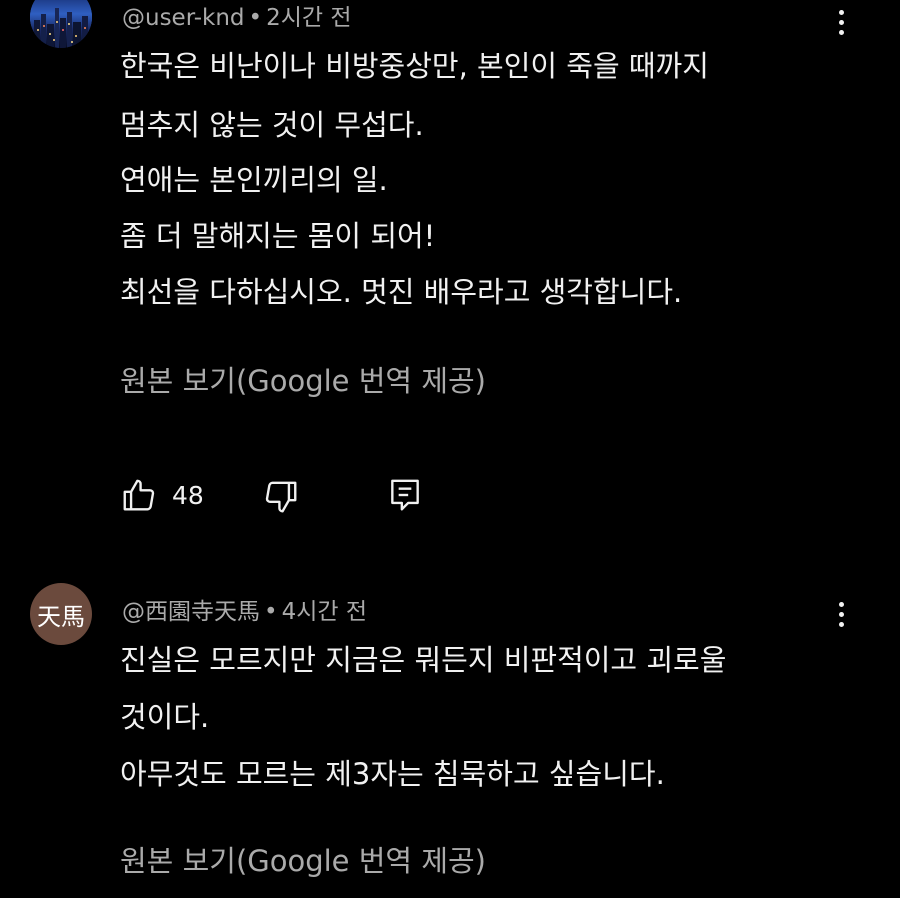 The image size is (900, 898). Describe the element at coordinates (254, 180) in the screenshot. I see `comment-text-line: 연애는 본인끼리의 일.` at that location.